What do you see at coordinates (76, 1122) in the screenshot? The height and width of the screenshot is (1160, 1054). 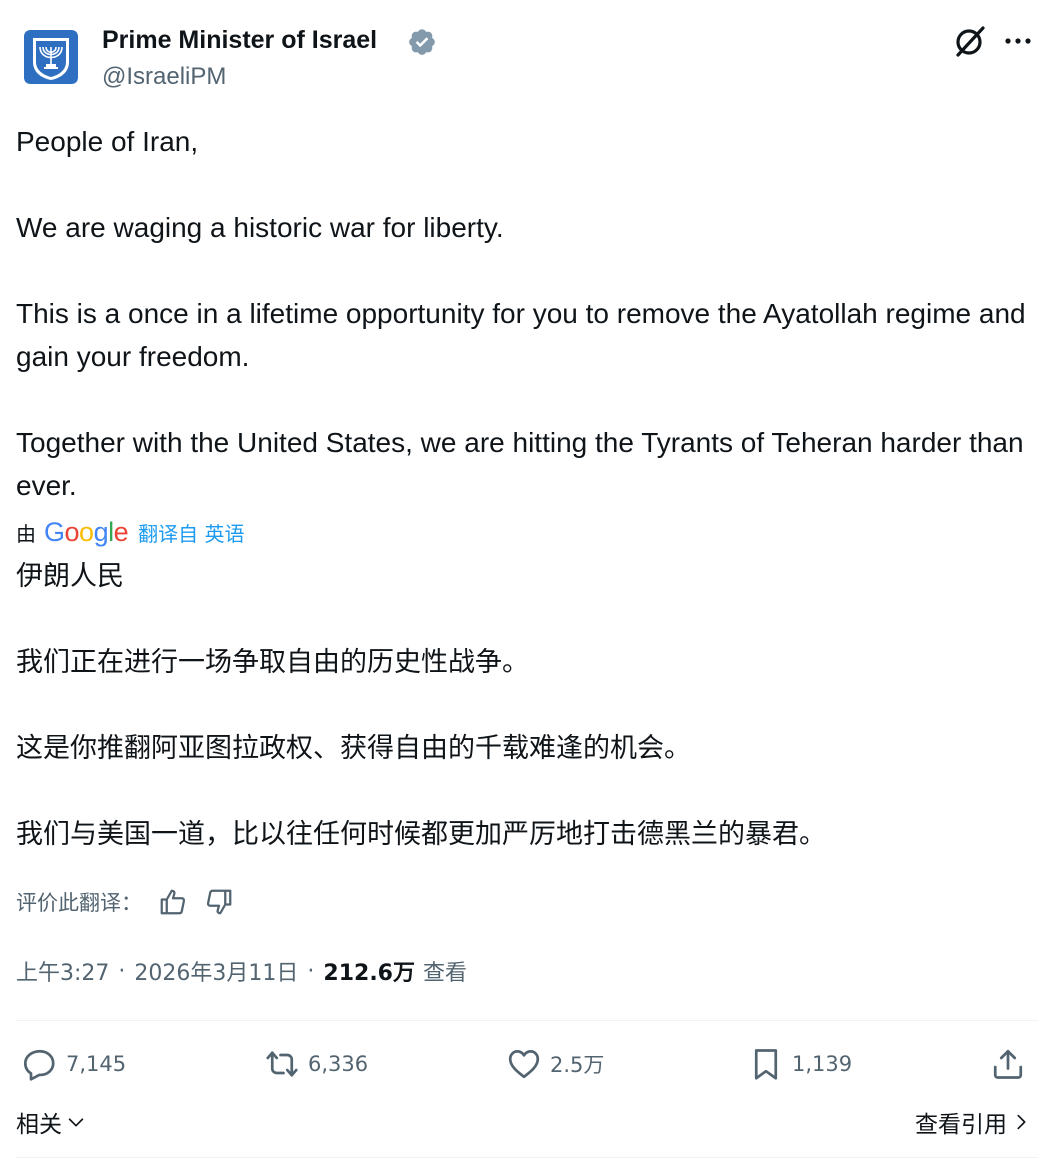 I see `chevron-down-icon` at bounding box center [76, 1122].